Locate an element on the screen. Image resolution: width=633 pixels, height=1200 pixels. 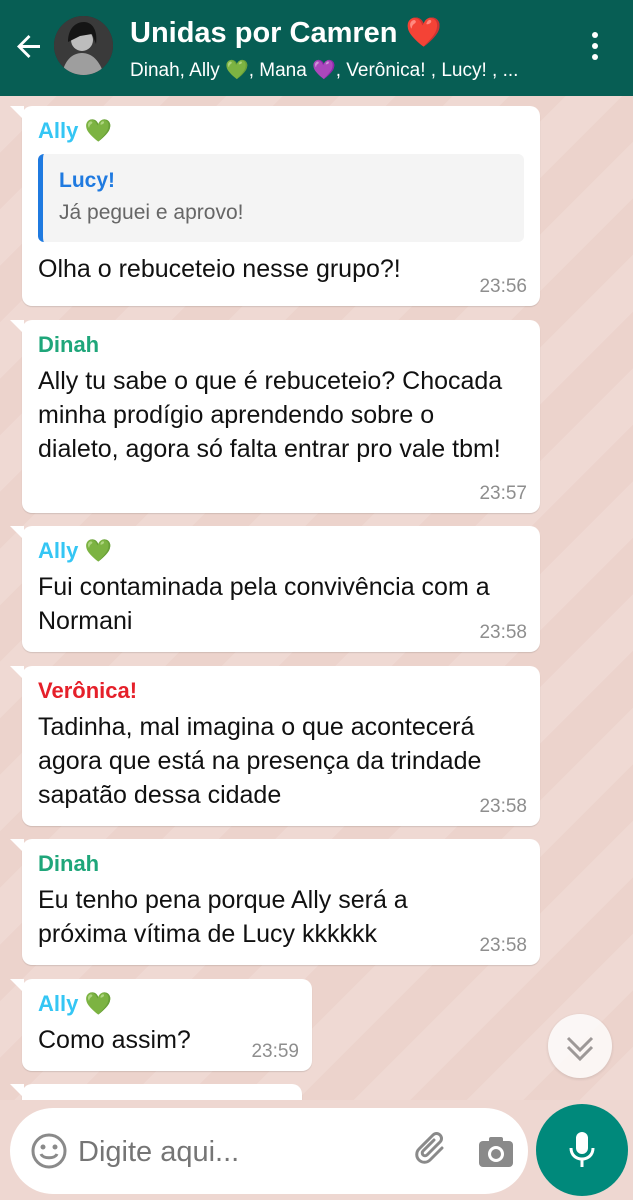
message-time: 23:56 is located at coordinates (503, 286).